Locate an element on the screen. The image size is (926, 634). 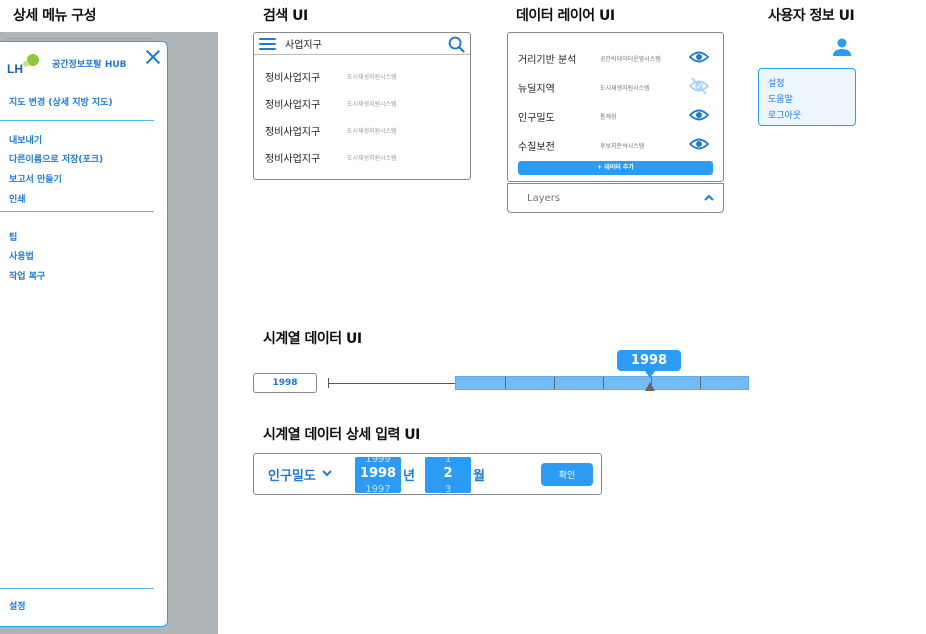
layer-row: 인구밀도 통계청 is located at coordinates (615, 117).